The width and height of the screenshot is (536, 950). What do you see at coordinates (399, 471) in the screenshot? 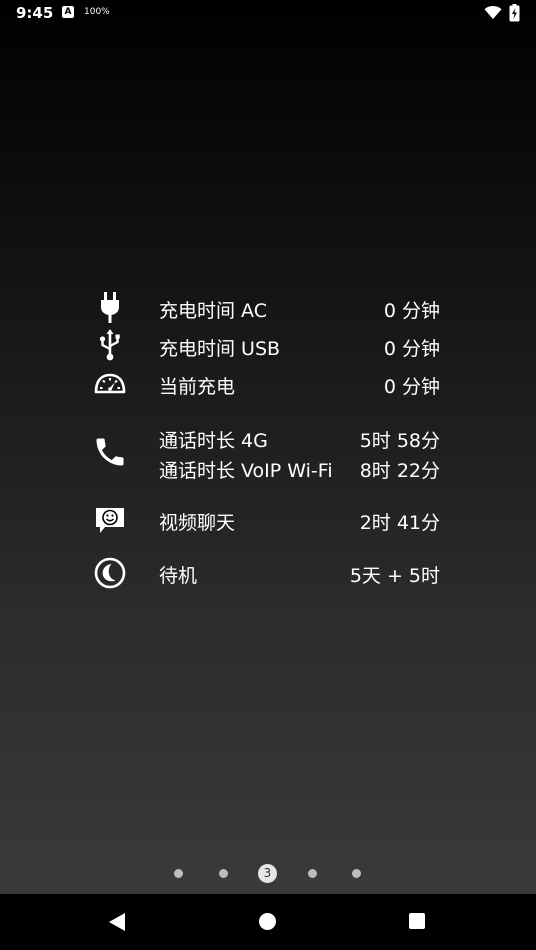
I see `stat-value-secondary: 8时 22分` at bounding box center [399, 471].